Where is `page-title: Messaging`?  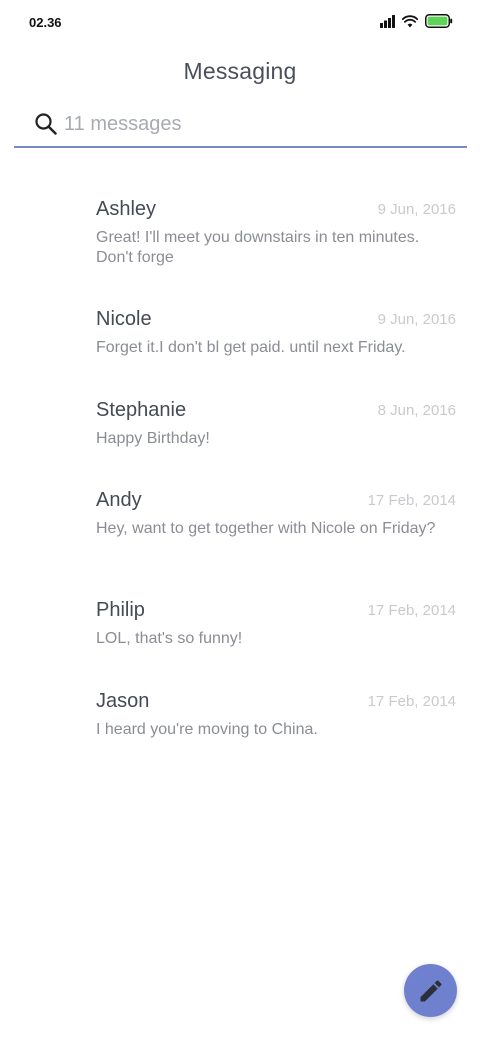
page-title: Messaging is located at coordinates (240, 71).